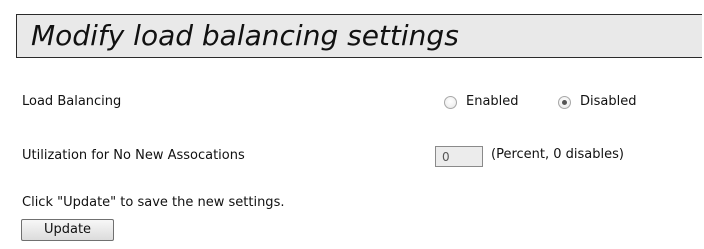 Image resolution: width=704 pixels, height=249 pixels. Describe the element at coordinates (492, 102) in the screenshot. I see `radio-enabled-label: Enabled` at that location.